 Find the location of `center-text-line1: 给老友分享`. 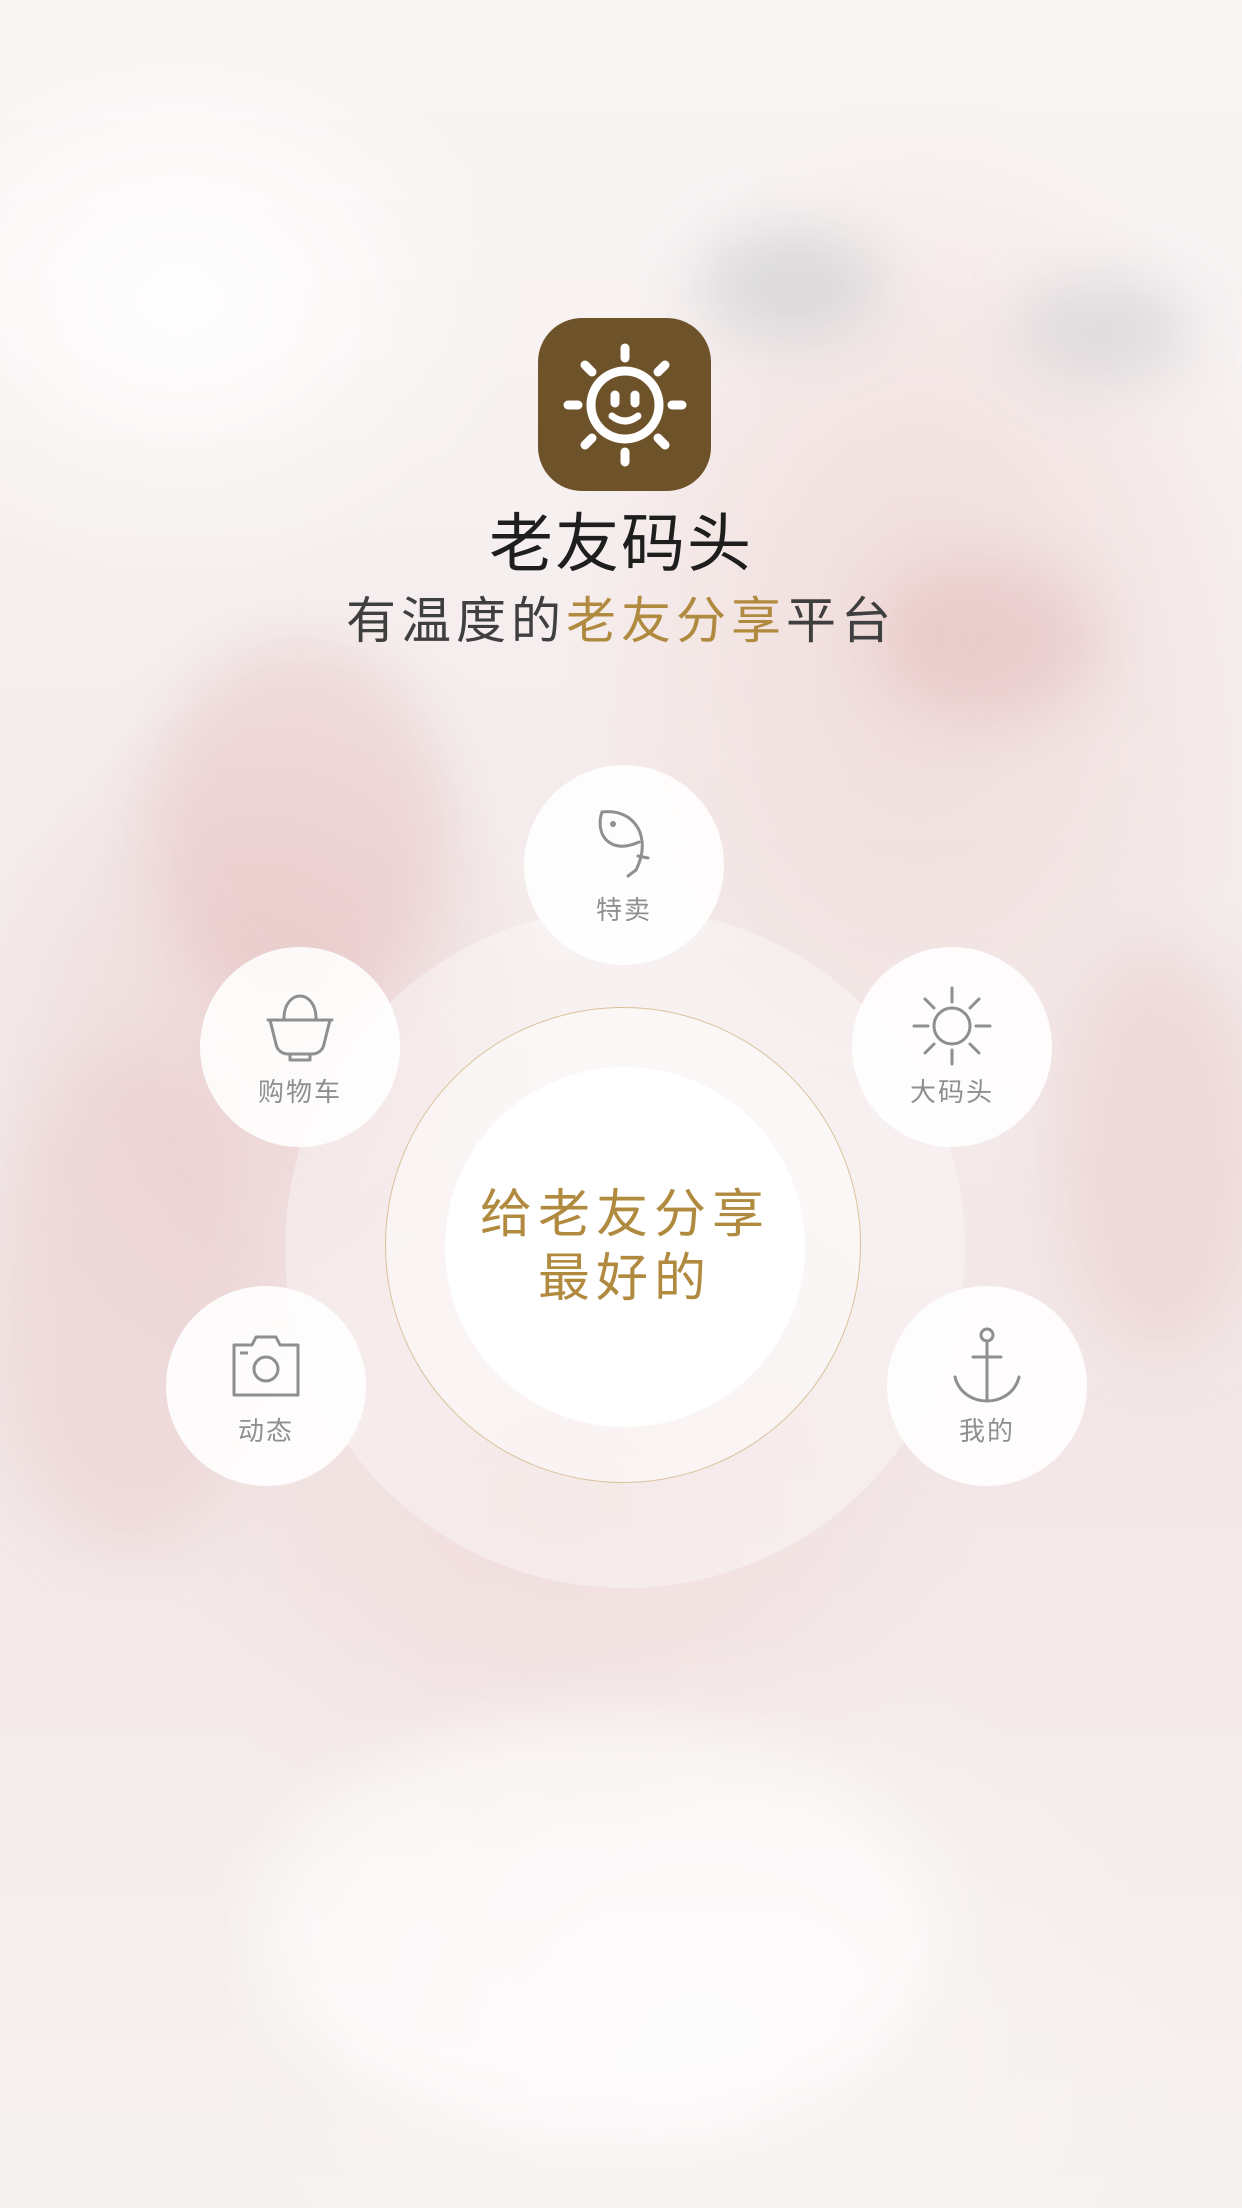

center-text-line1: 给老友分享 is located at coordinates (624, 1215).